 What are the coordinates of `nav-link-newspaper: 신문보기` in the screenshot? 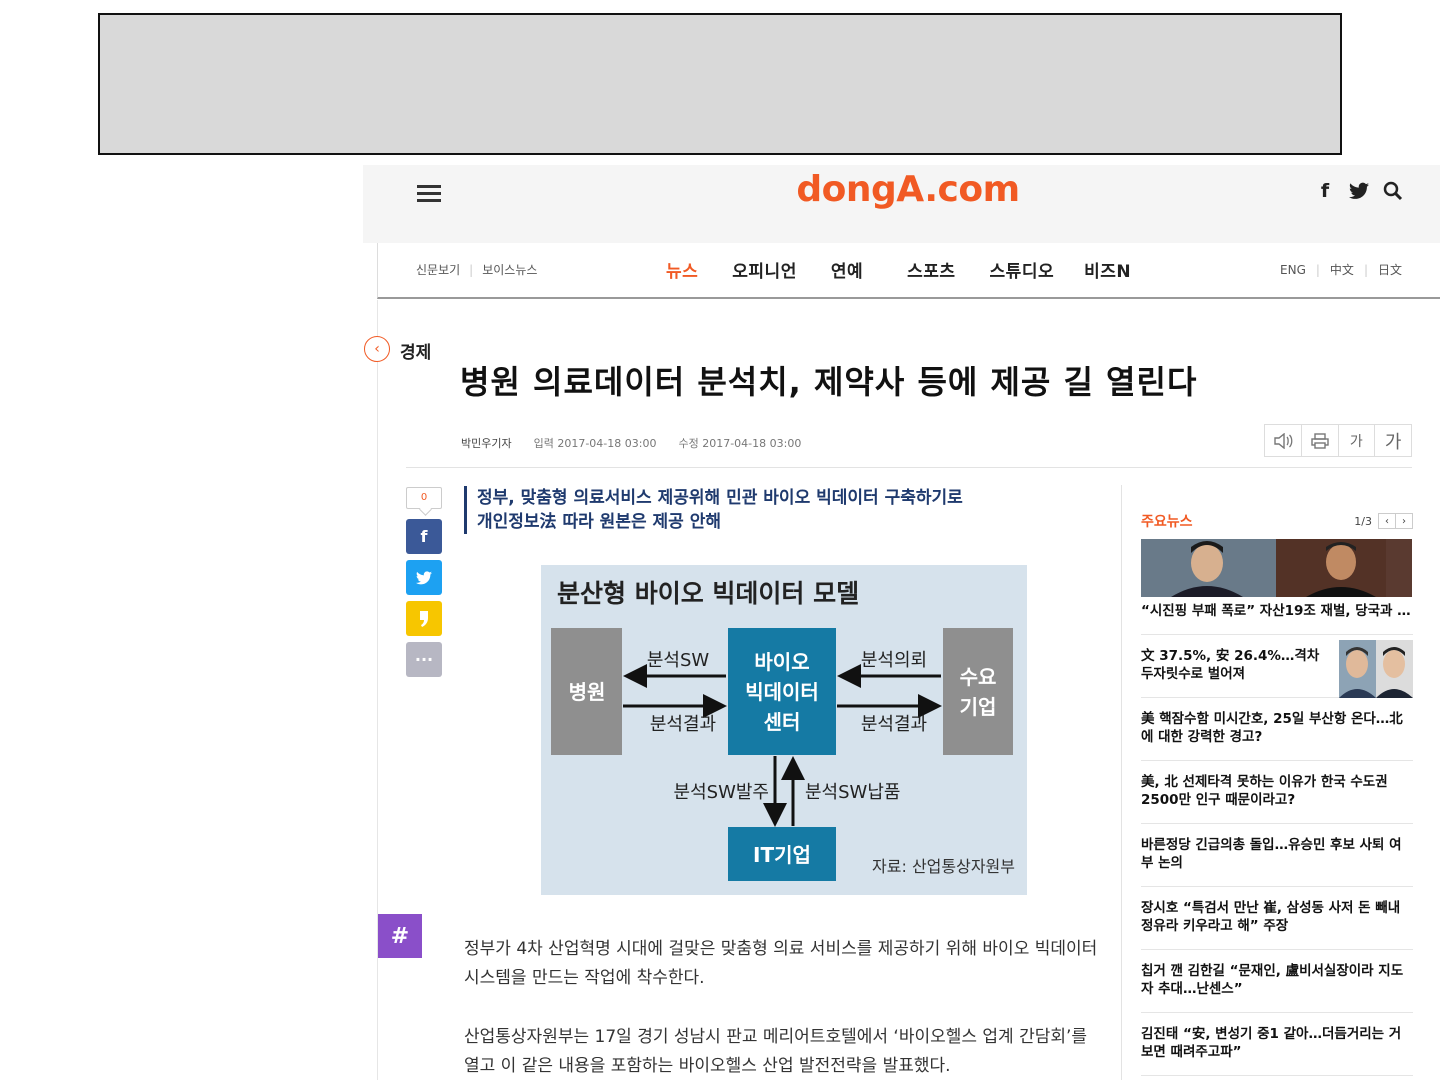 It's located at (438, 269).